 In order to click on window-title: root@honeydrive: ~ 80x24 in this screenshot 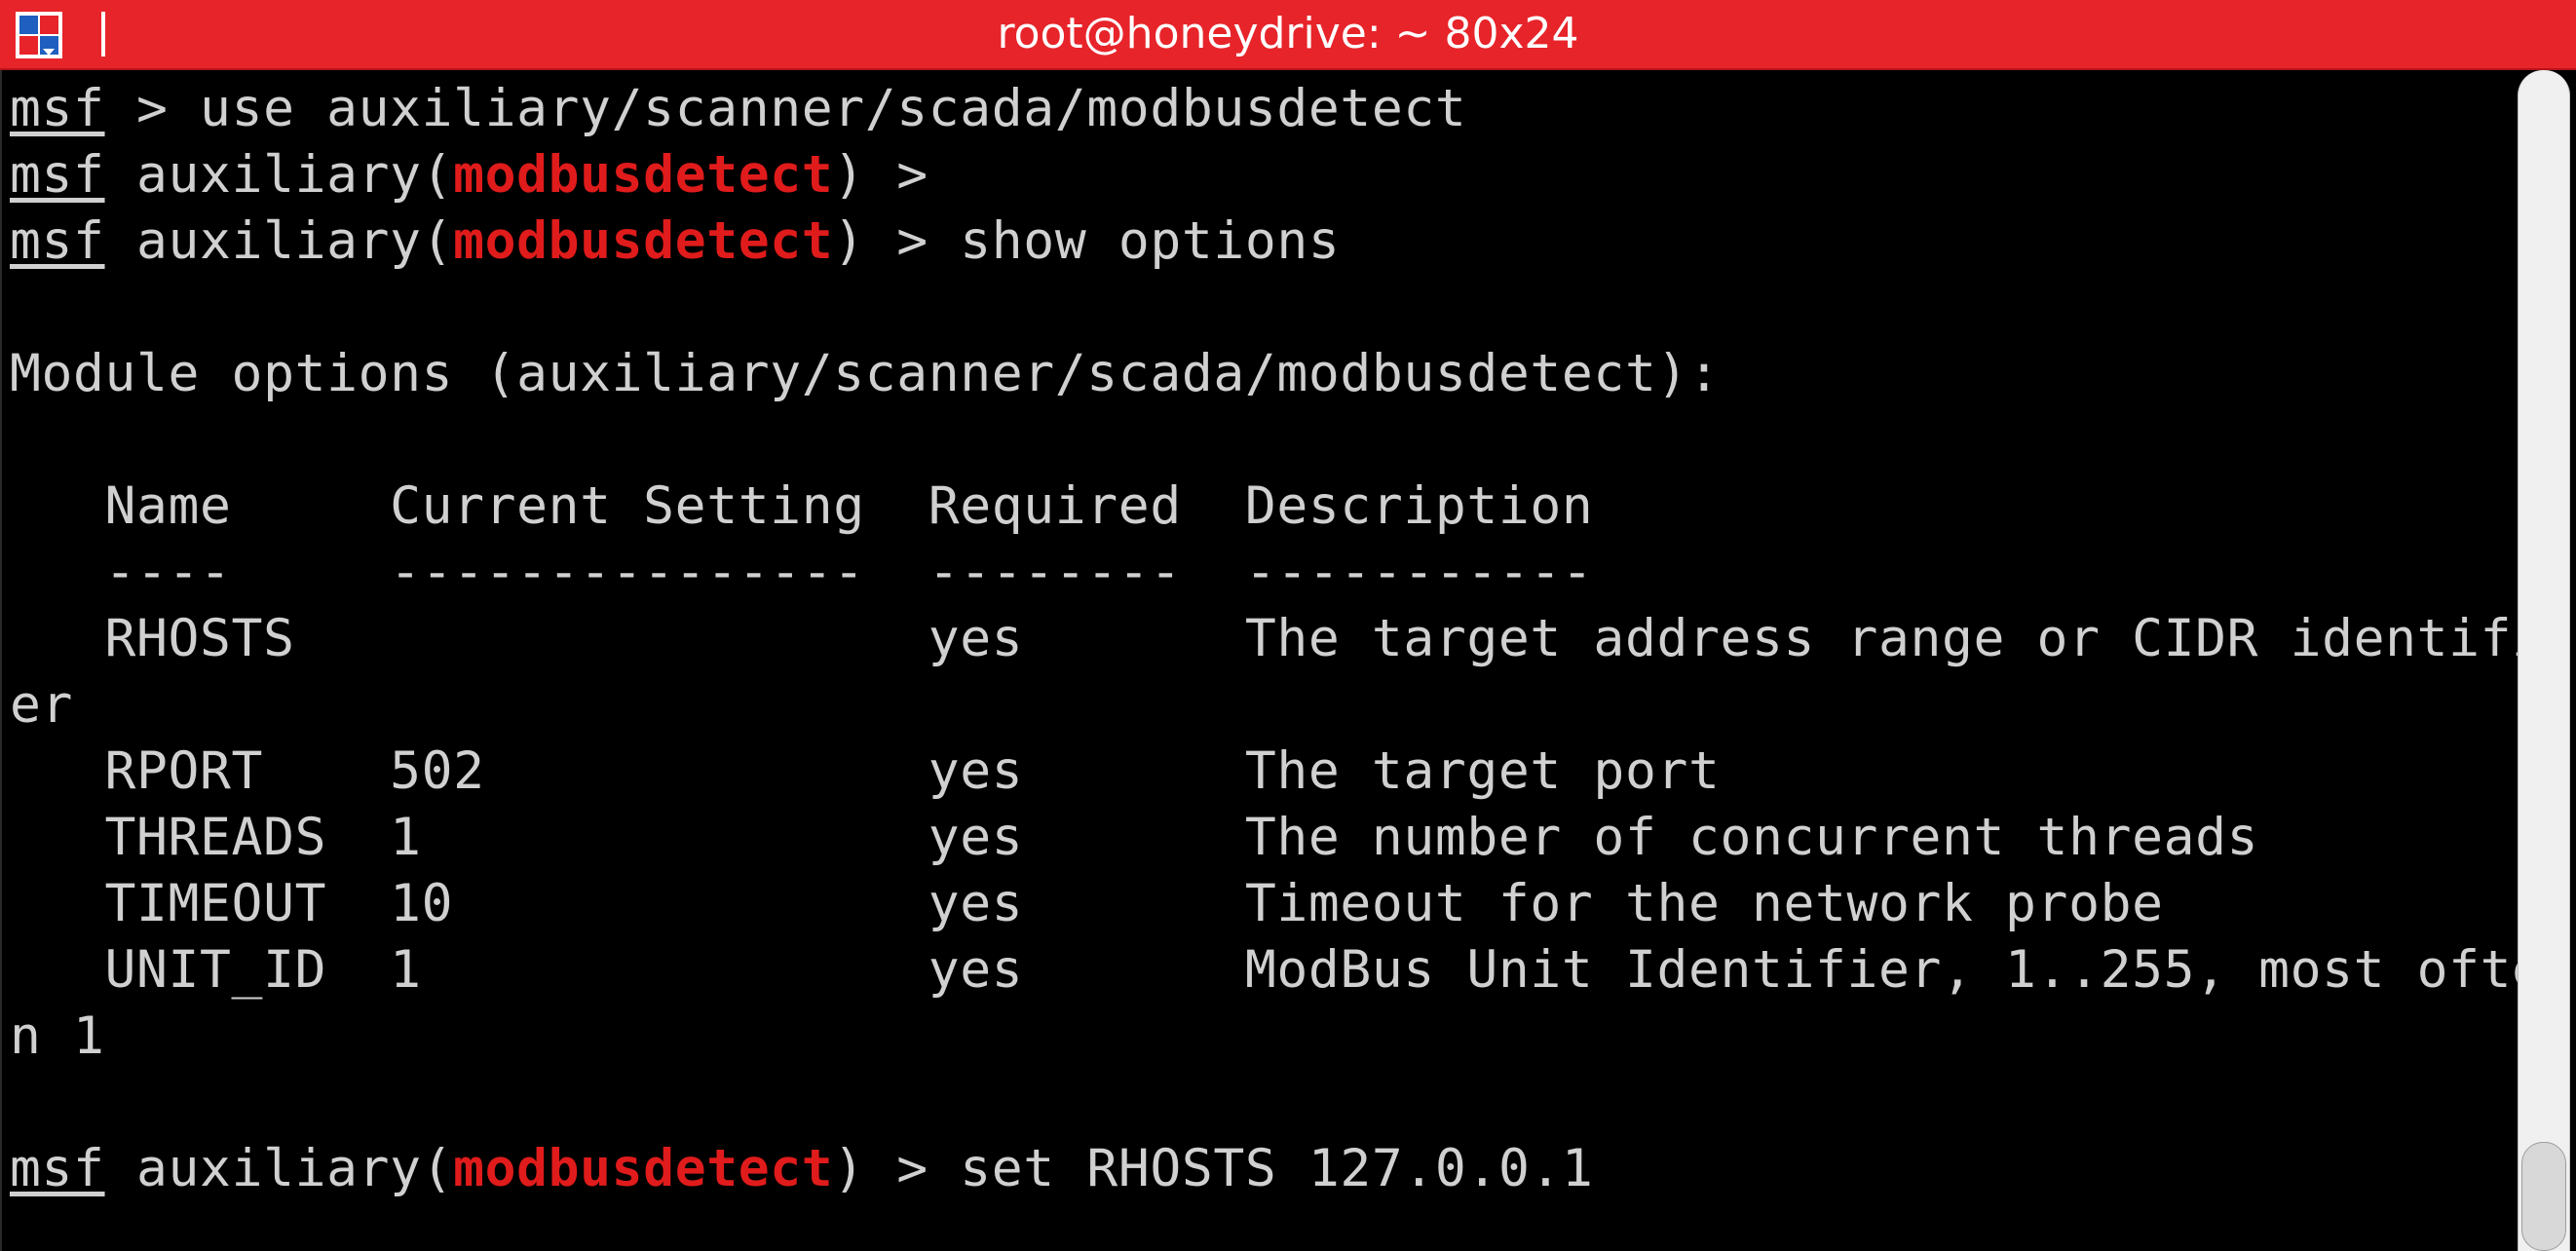, I will do `click(1288, 34)`.